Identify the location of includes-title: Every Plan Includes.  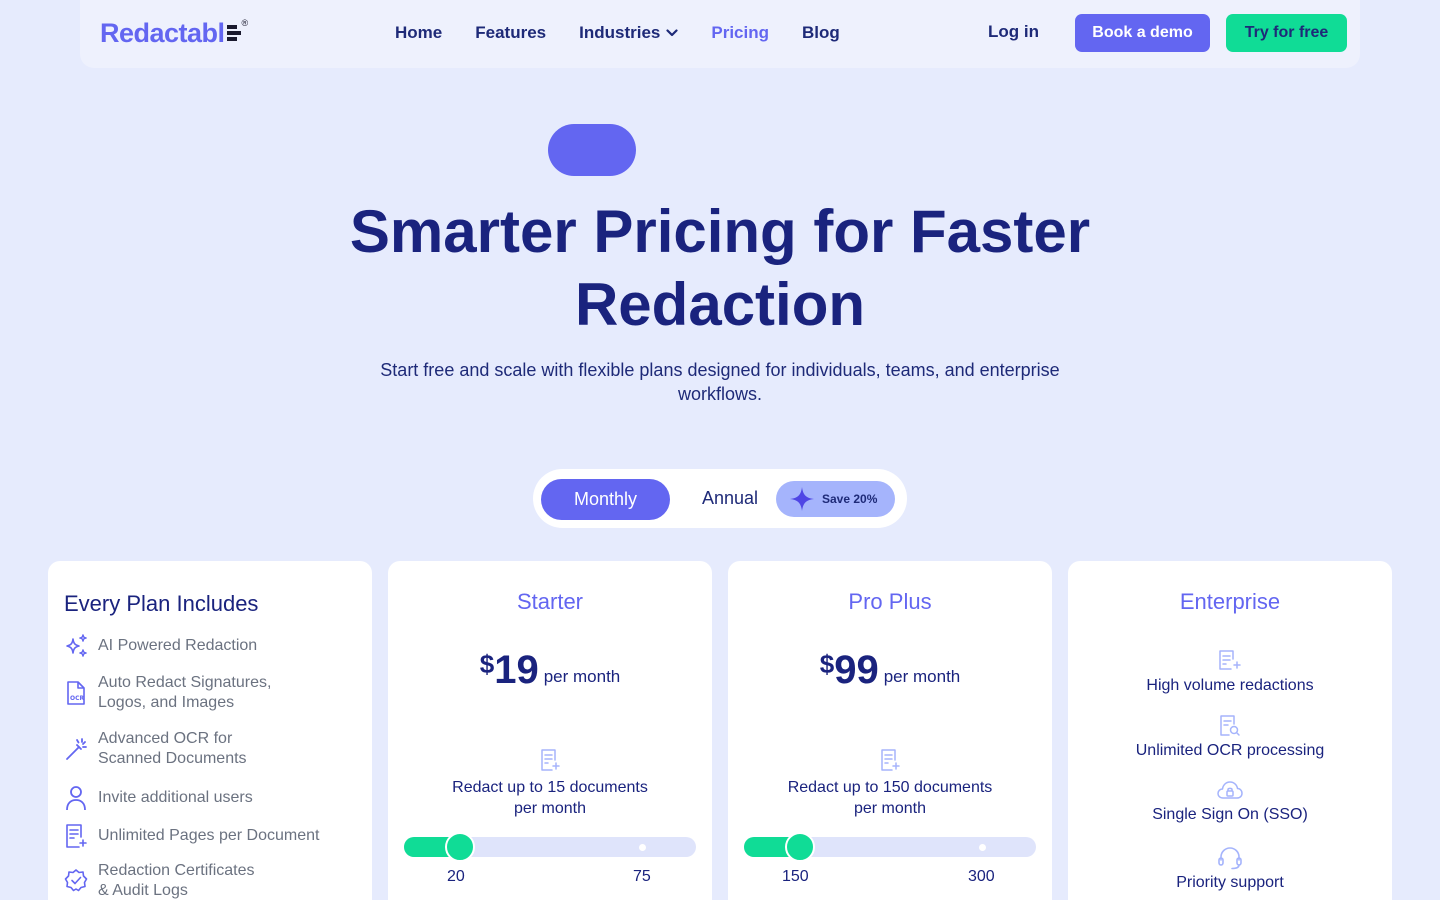
(161, 603).